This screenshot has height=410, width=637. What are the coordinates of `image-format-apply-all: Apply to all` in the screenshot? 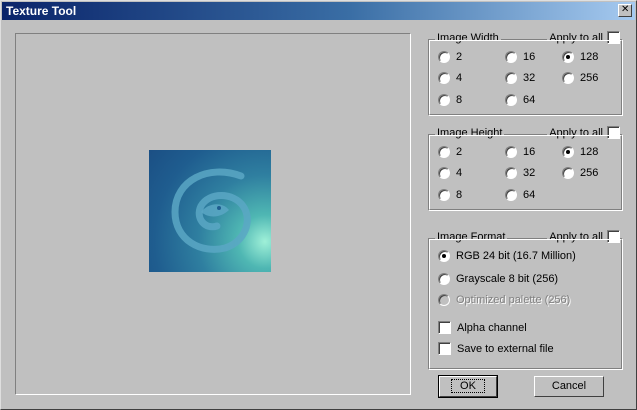 It's located at (583, 236).